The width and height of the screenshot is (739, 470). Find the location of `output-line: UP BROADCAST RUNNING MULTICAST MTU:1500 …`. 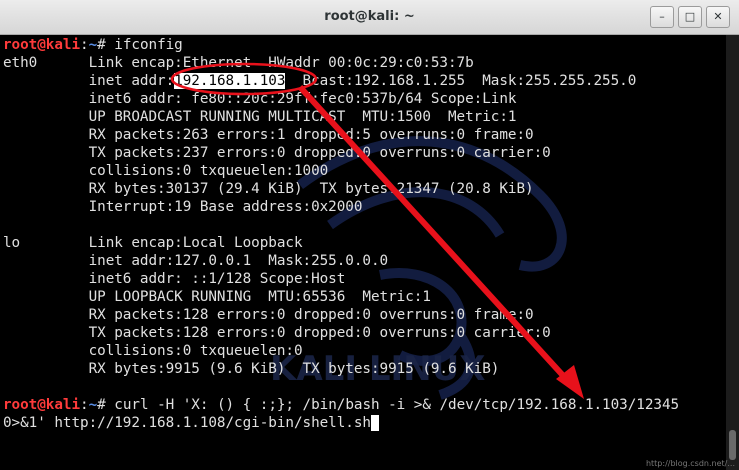

output-line: UP BROADCAST RUNNING MULTICAST MTU:1500 … is located at coordinates (260, 117).